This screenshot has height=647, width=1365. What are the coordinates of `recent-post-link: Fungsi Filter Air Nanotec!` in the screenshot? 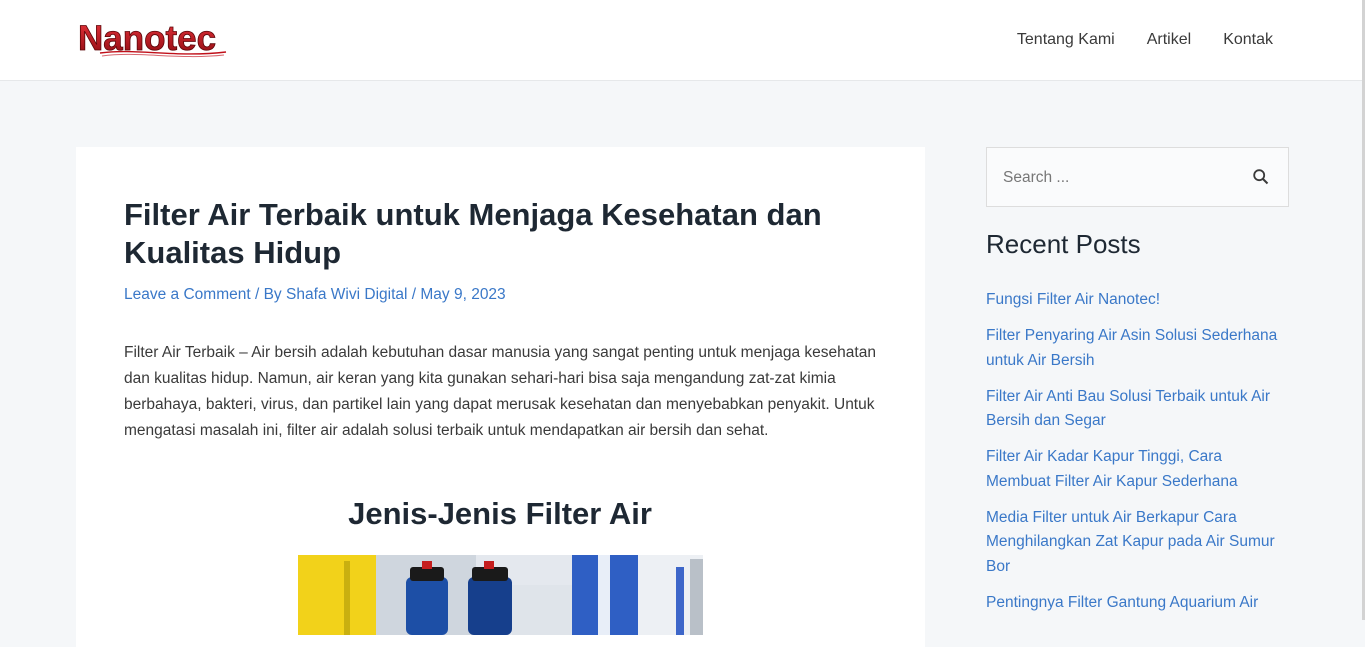 It's located at (1073, 299).